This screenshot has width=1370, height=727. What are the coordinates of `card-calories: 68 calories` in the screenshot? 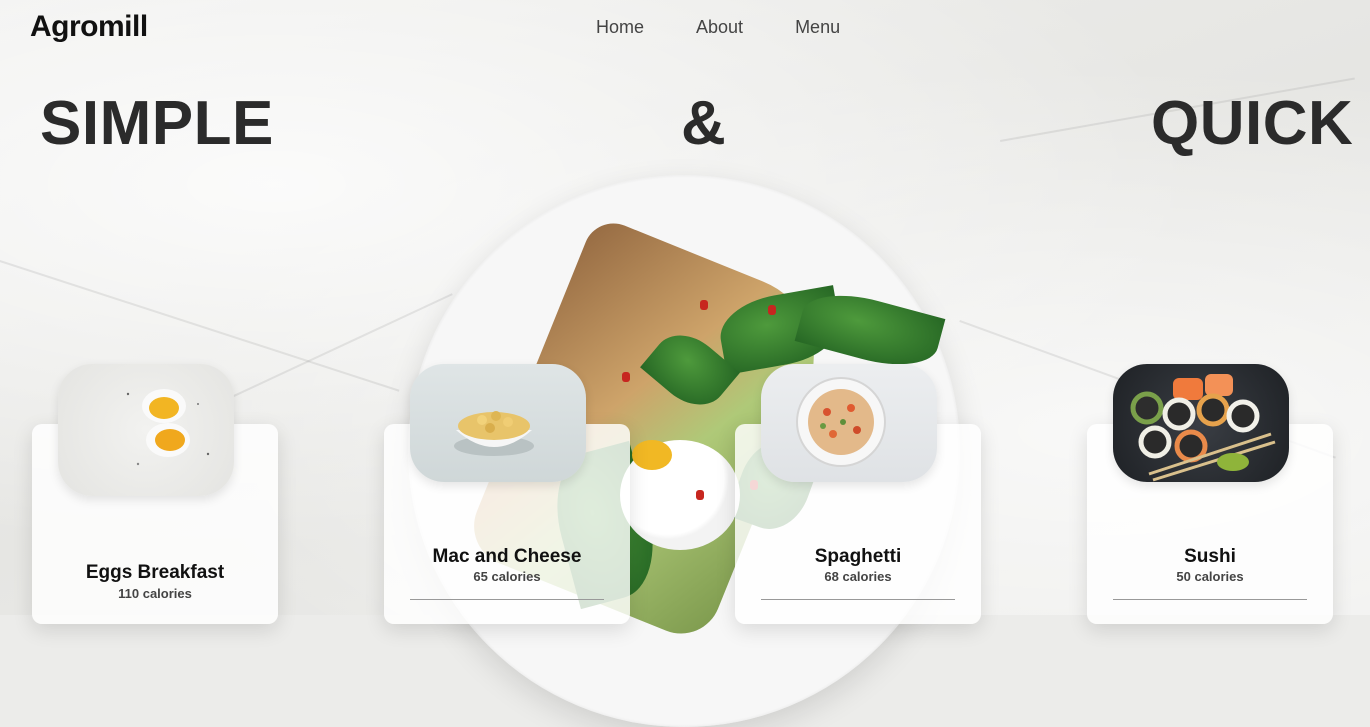 It's located at (858, 576).